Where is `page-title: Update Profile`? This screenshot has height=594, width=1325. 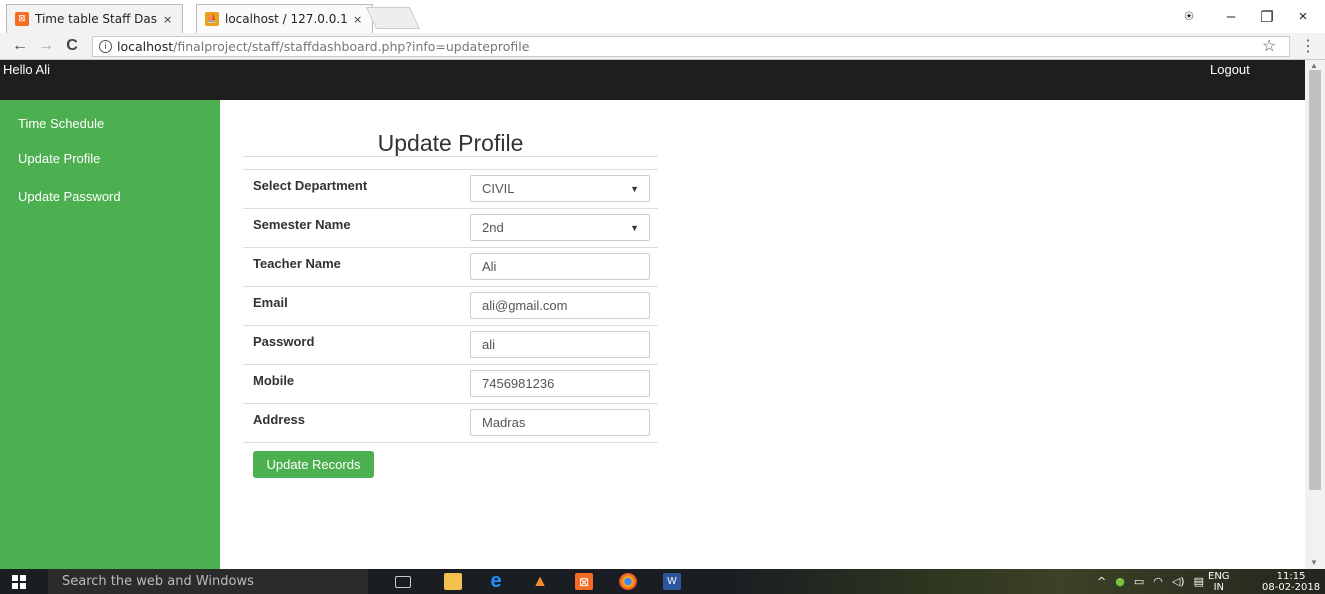 page-title: Update Profile is located at coordinates (450, 143).